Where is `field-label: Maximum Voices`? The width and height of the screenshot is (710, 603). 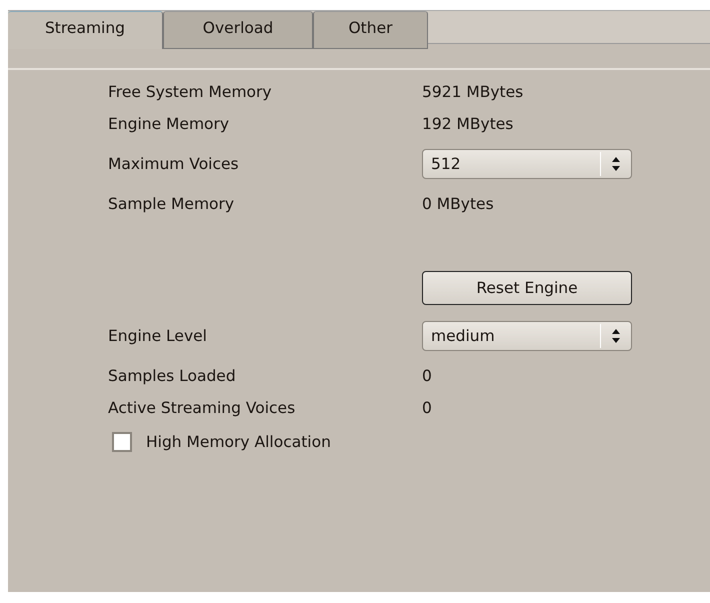 field-label: Maximum Voices is located at coordinates (174, 164).